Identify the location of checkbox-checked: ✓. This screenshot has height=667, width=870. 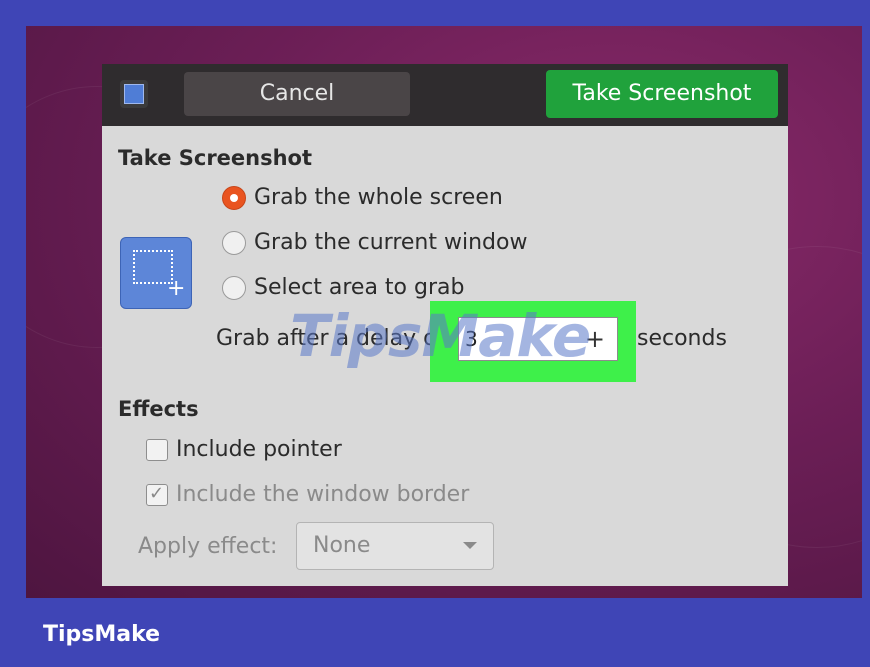
(157, 494).